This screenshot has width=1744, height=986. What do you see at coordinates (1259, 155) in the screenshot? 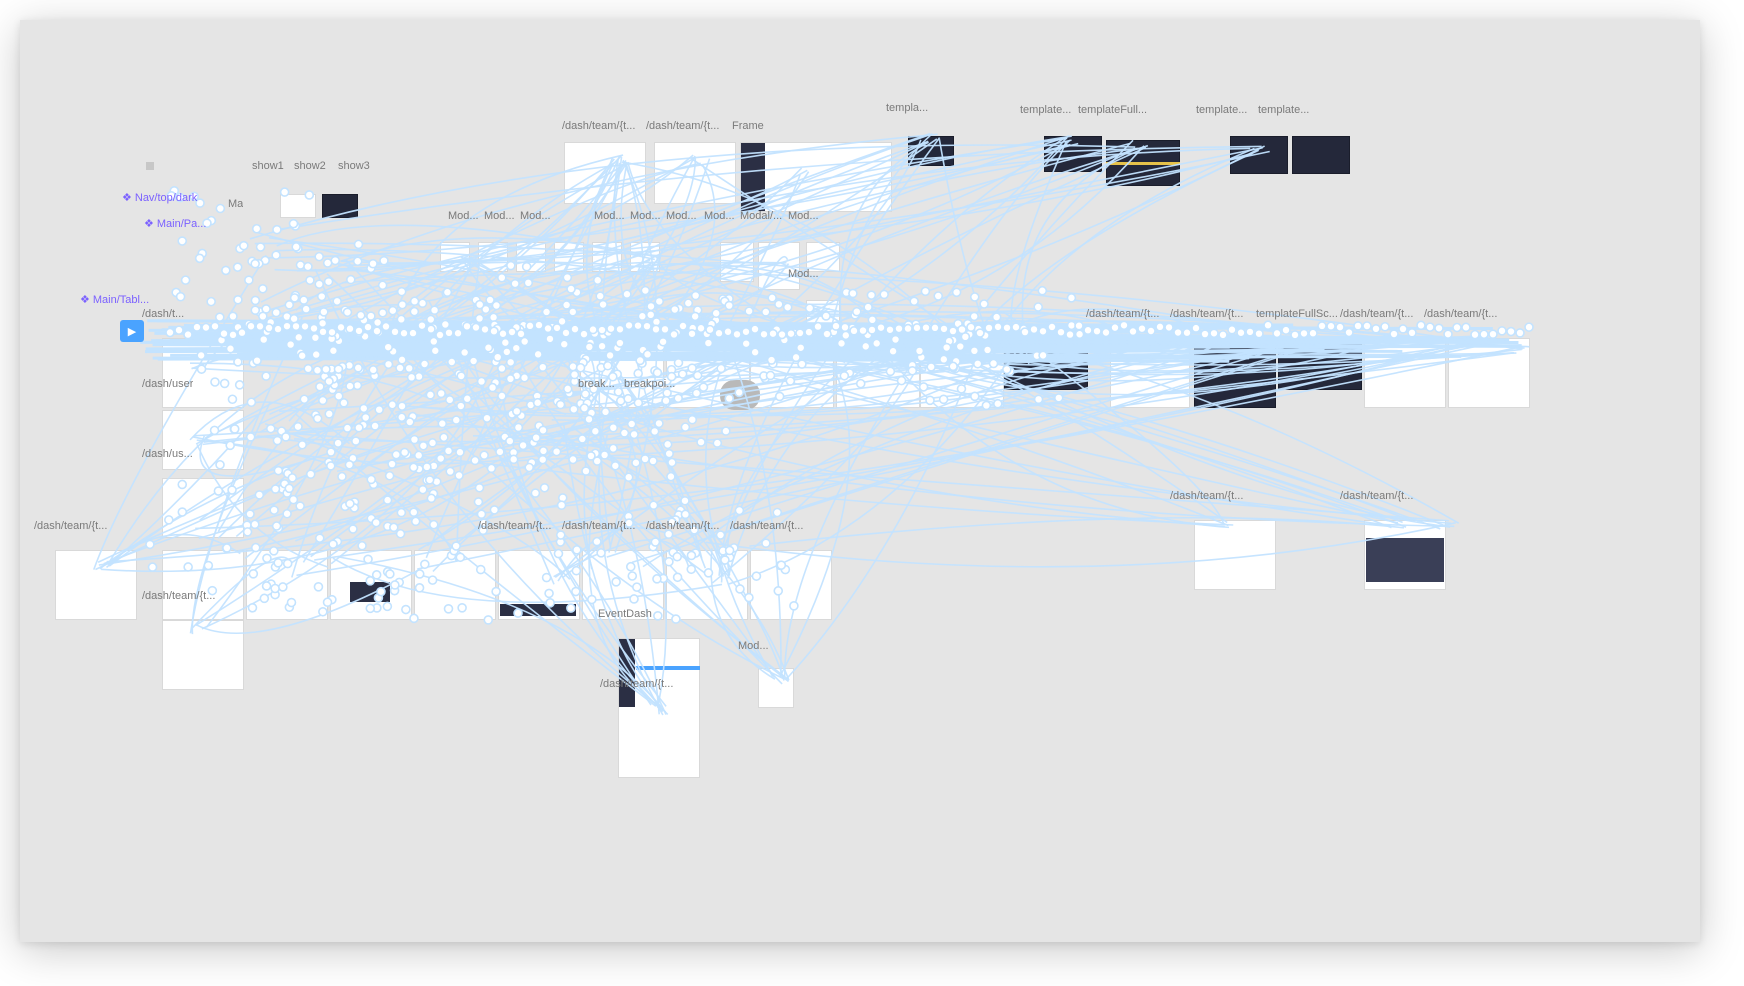
I see `frame-template-b` at bounding box center [1259, 155].